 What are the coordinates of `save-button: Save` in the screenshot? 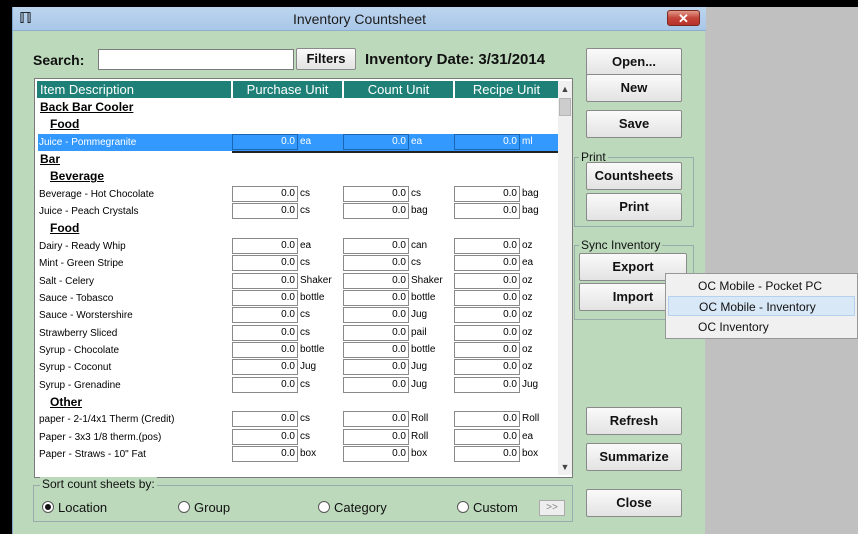 It's located at (634, 124).